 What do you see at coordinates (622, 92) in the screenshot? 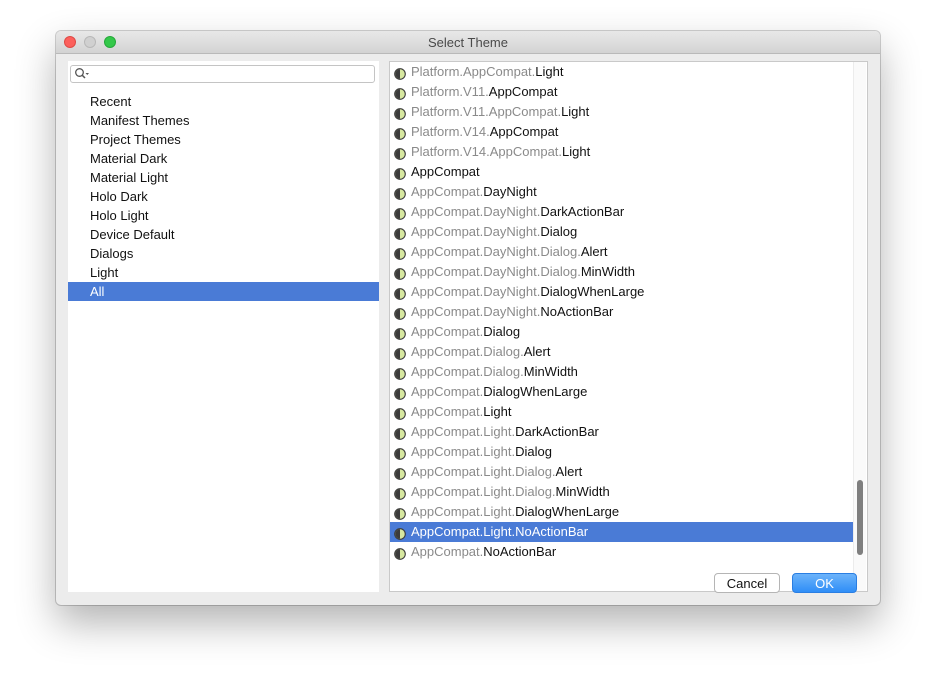
I see `theme-item: Platform.V11.AppCompat` at bounding box center [622, 92].